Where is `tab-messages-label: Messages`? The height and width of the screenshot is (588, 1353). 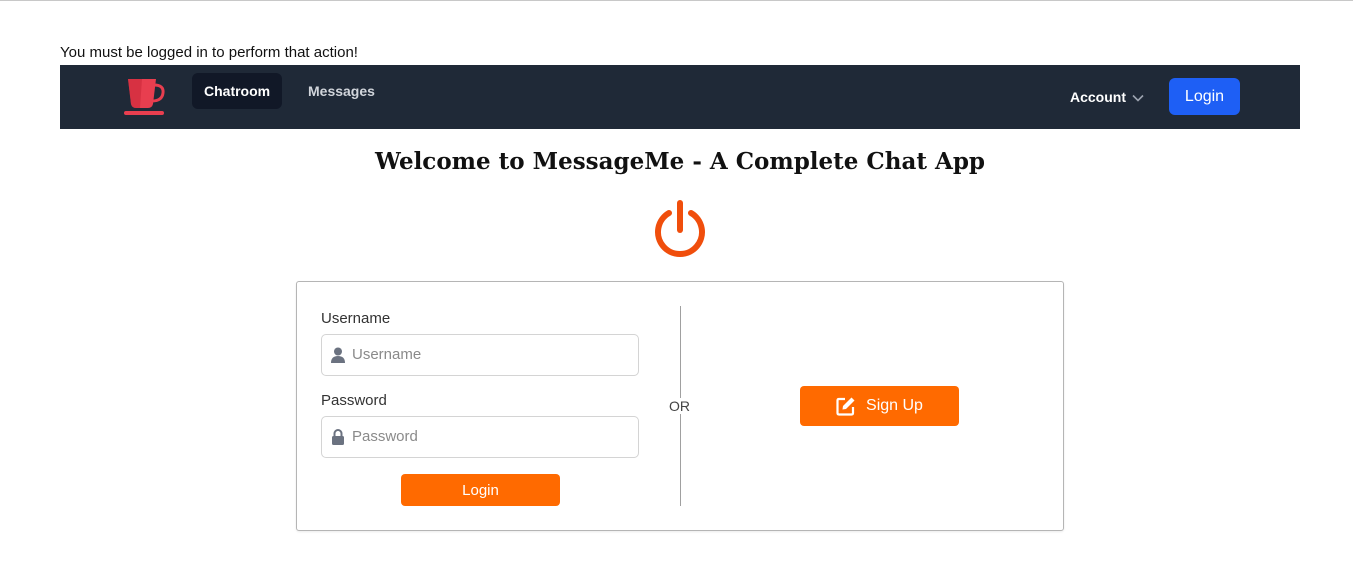 tab-messages-label: Messages is located at coordinates (341, 91).